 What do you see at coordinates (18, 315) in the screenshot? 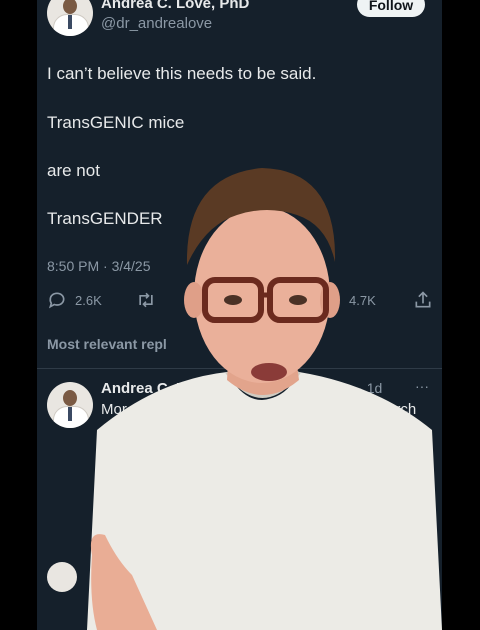
I see `left-letterbox` at bounding box center [18, 315].